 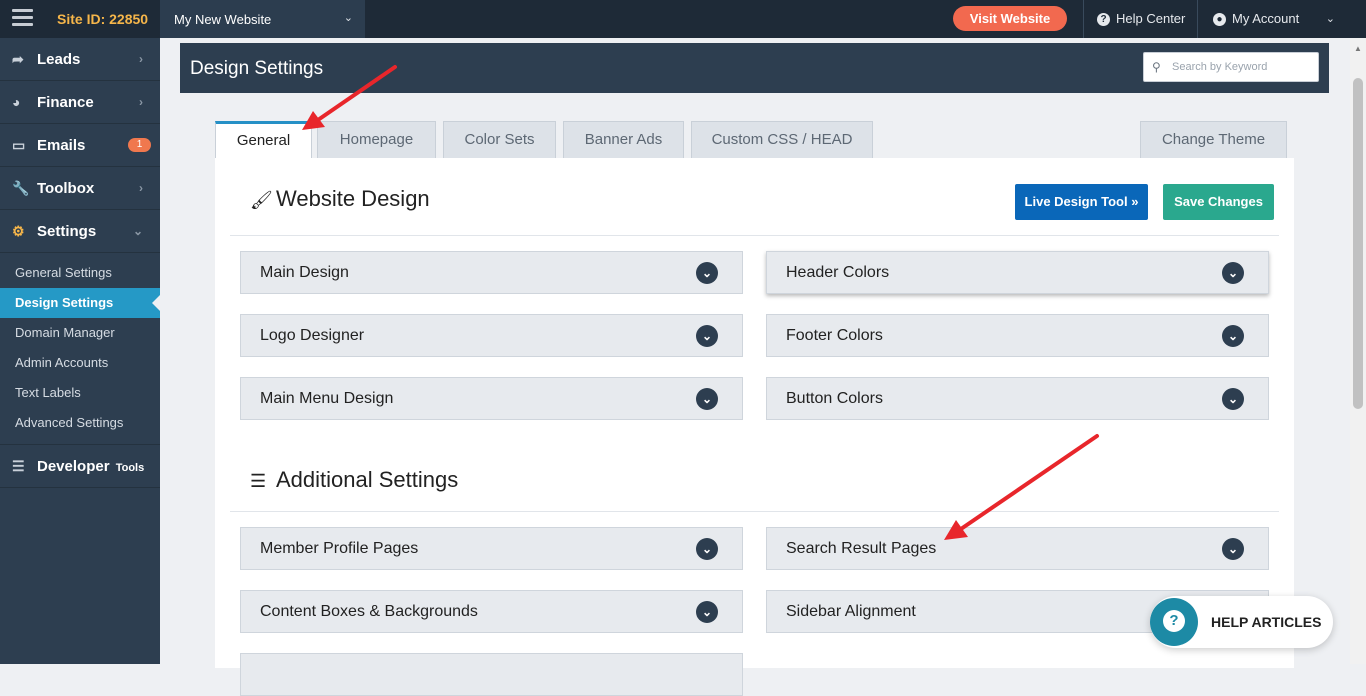 What do you see at coordinates (223, 19) in the screenshot?
I see `website-selector-value: My New Website` at bounding box center [223, 19].